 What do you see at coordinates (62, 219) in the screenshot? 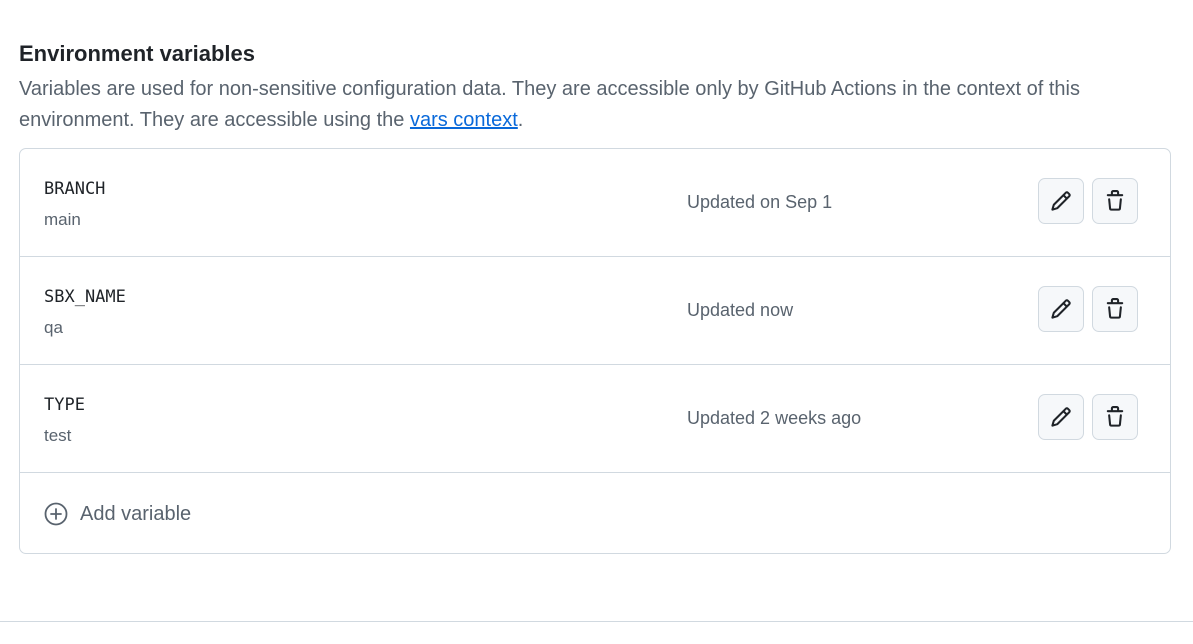
I see `variable-value: main` at bounding box center [62, 219].